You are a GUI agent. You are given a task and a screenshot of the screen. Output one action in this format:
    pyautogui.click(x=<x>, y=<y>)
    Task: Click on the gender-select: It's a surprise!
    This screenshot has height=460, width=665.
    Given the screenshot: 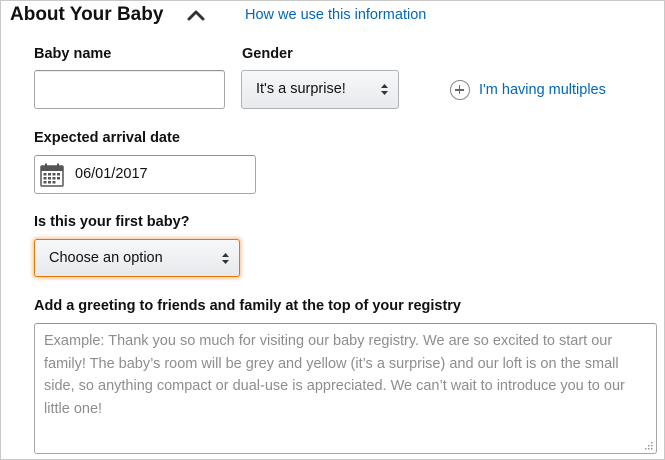 What is the action you would take?
    pyautogui.click(x=320, y=89)
    